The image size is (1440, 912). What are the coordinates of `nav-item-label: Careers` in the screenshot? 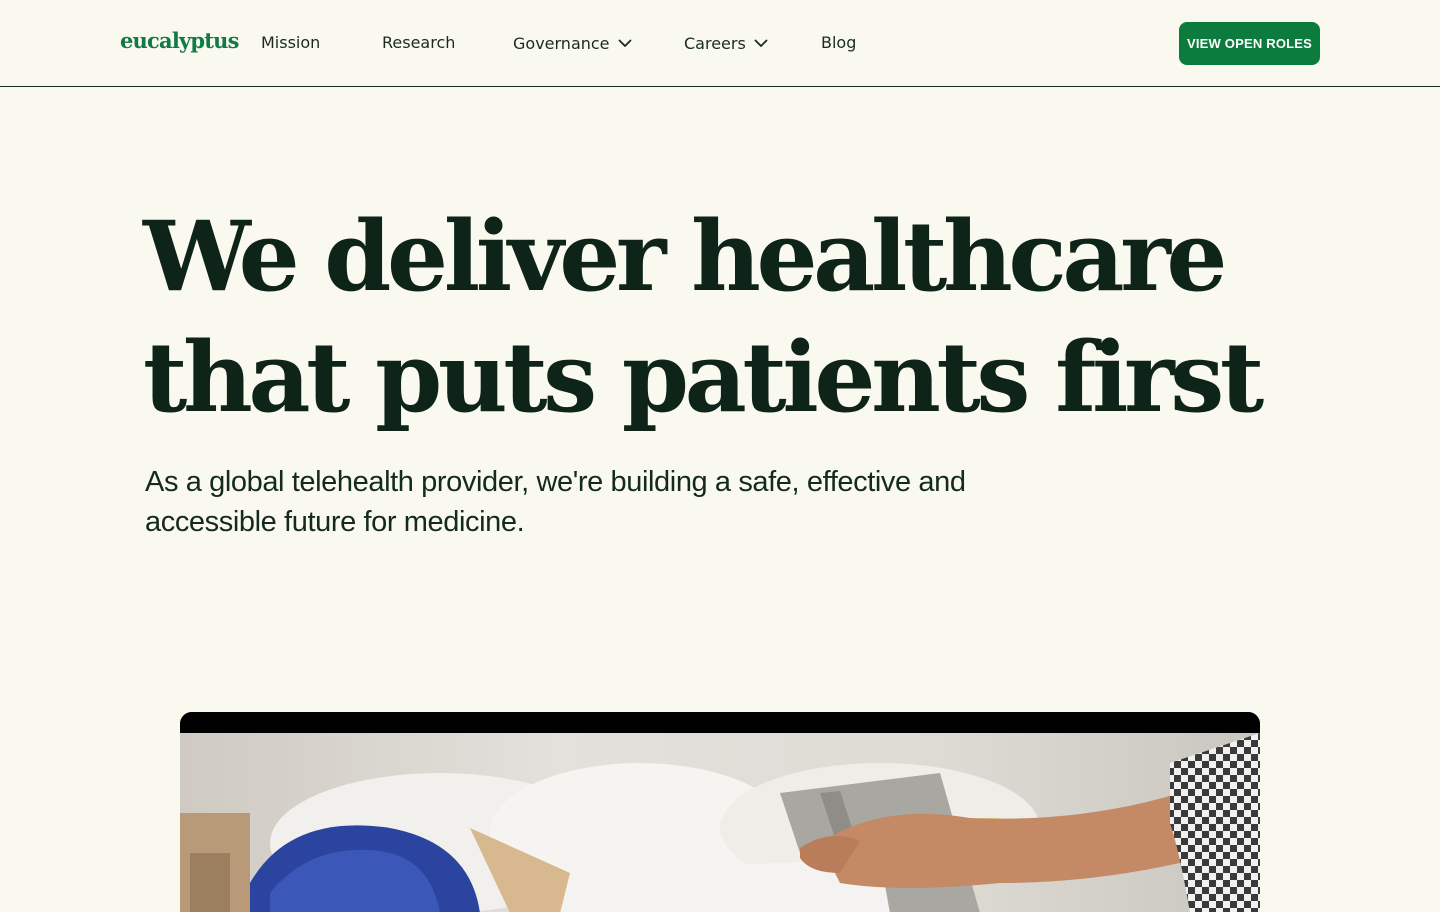 It's located at (715, 43).